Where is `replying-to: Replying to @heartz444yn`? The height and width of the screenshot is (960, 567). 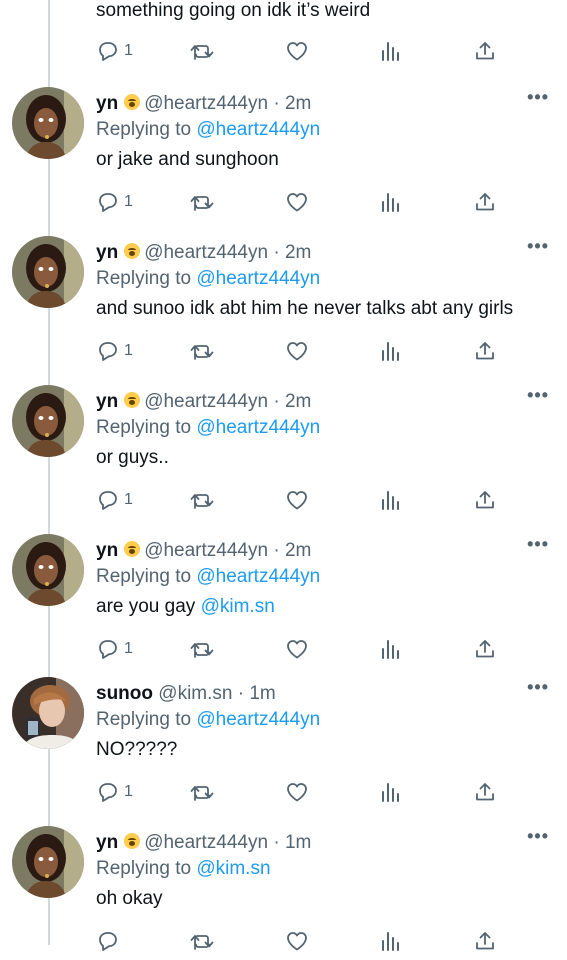 replying-to: Replying to @heartz444yn is located at coordinates (208, 130).